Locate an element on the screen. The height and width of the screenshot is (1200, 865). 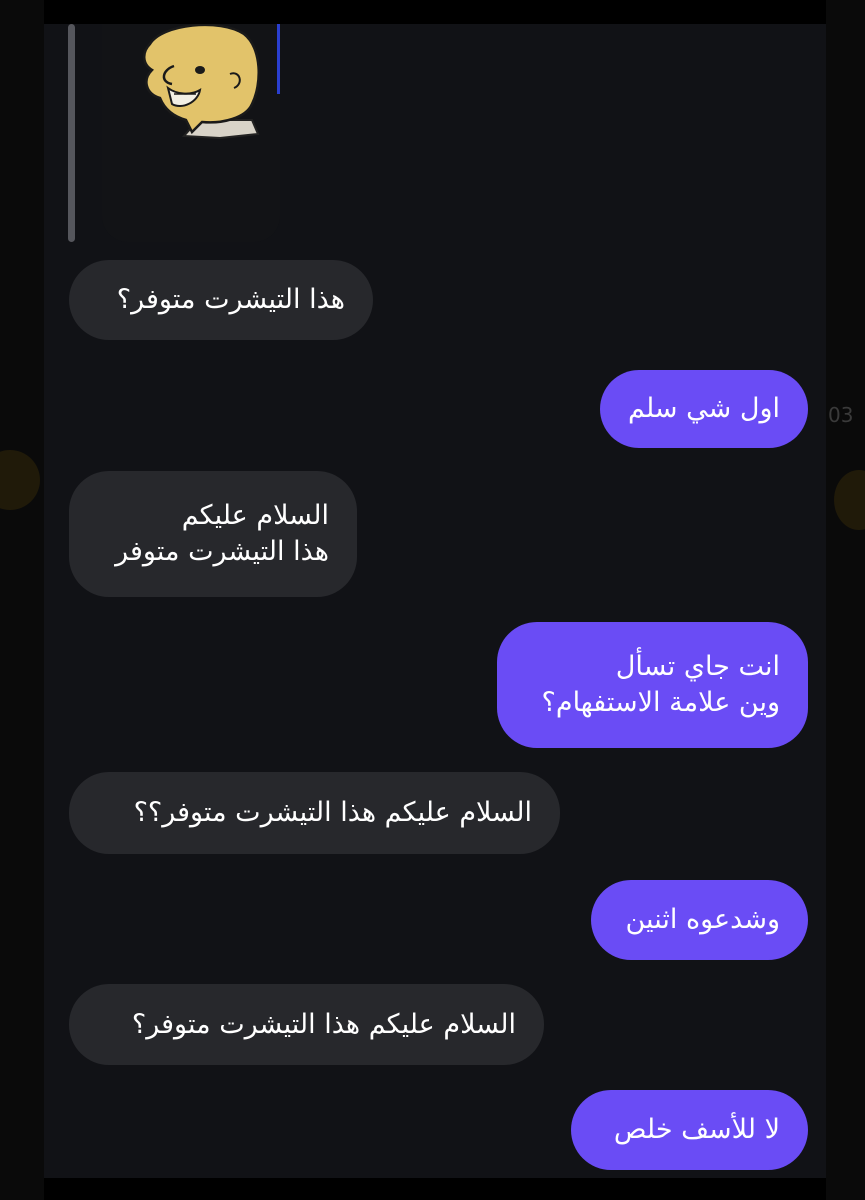
message-text: وشدعوه اثنين is located at coordinates (703, 919).